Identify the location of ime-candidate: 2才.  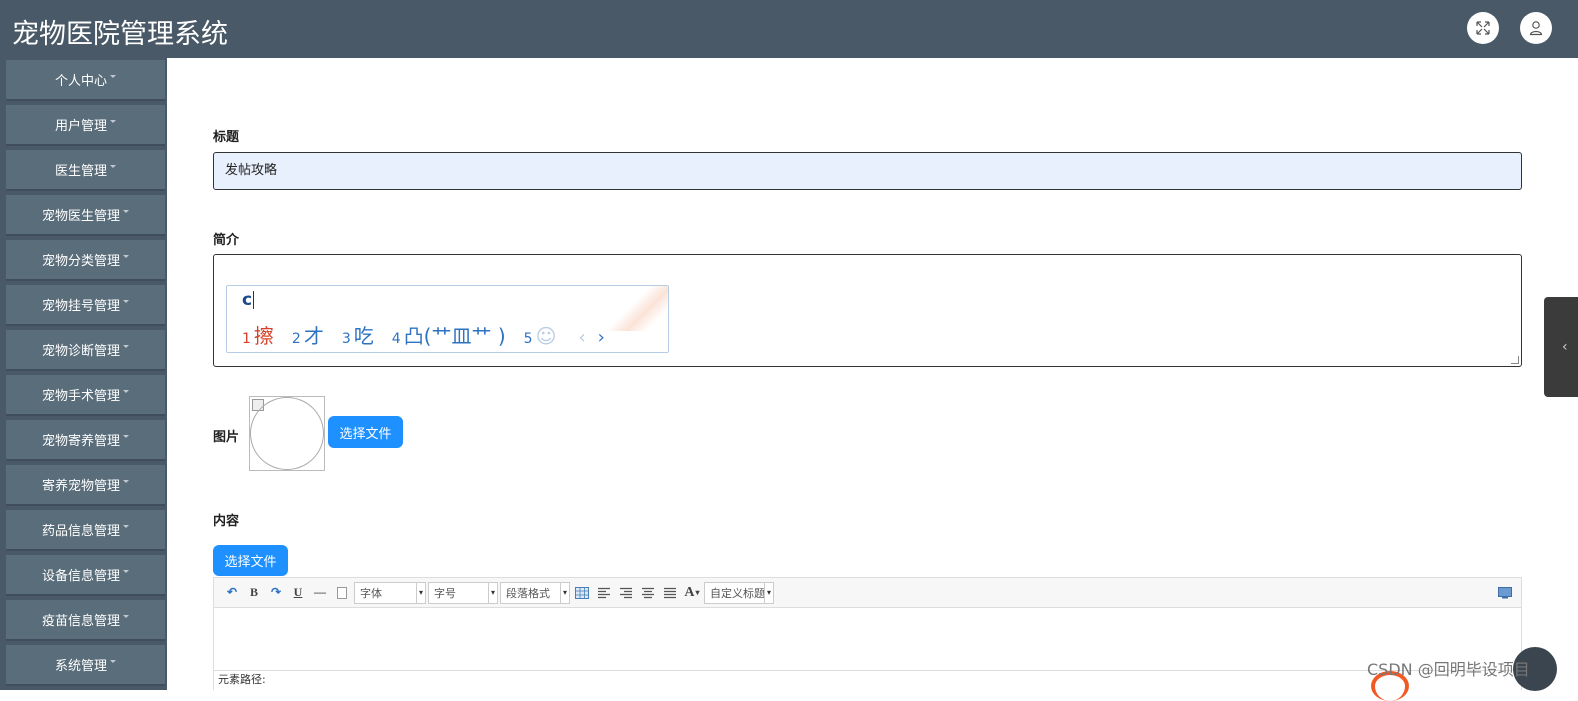
(308, 334).